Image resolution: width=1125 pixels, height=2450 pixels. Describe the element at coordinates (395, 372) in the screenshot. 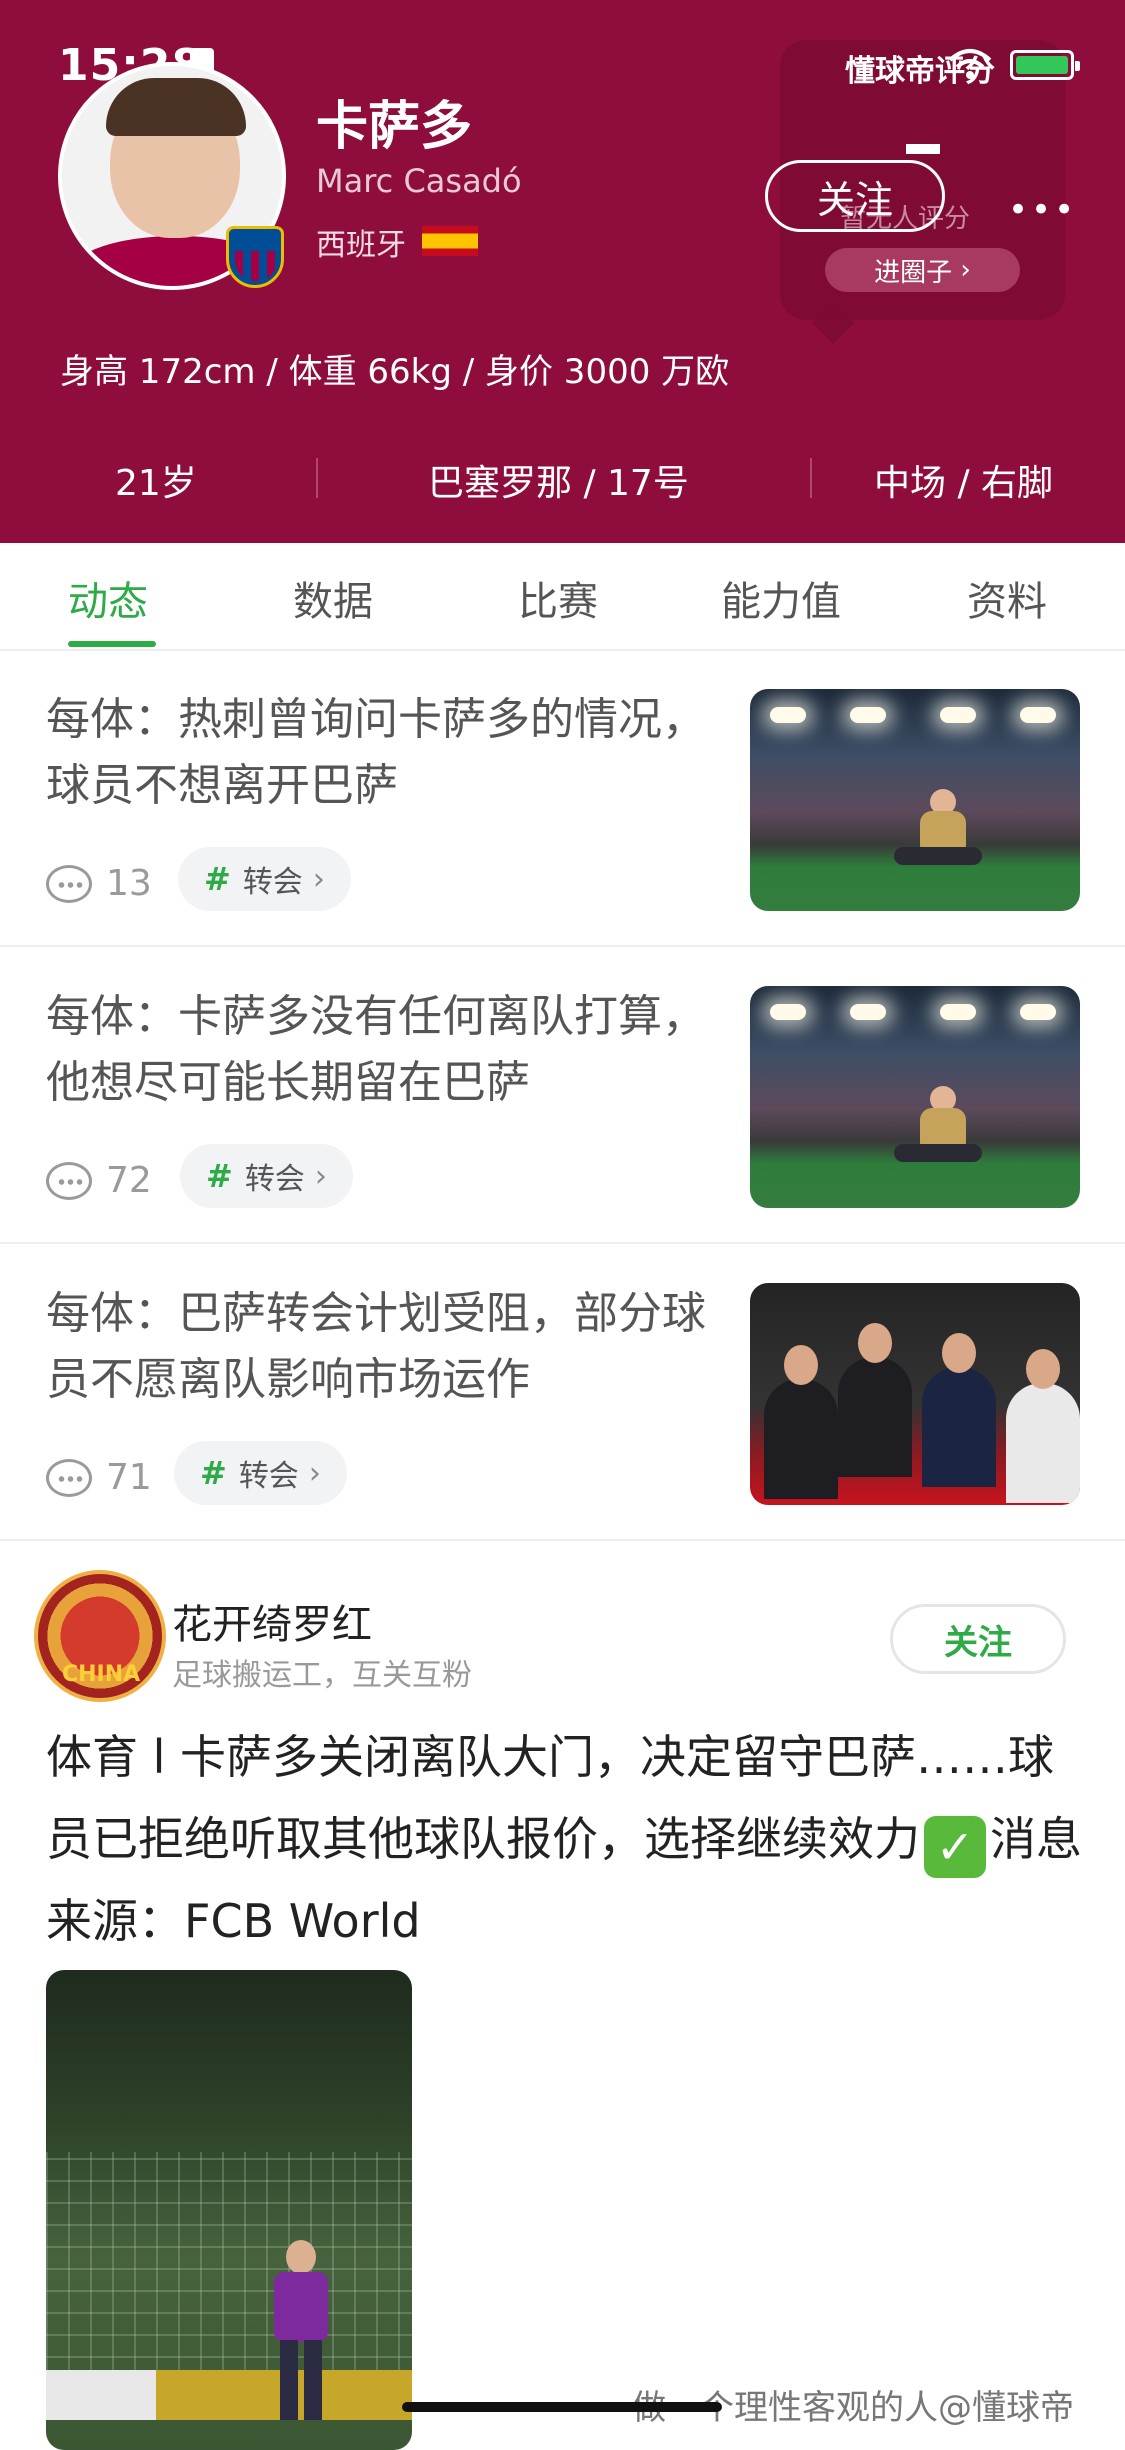

I see `player-body-stats: 身高 172cm / 体重 66kg / 身价 3000 万欧` at that location.